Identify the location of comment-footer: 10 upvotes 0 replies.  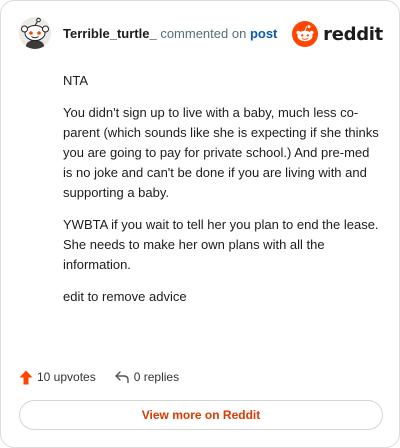
(108, 377).